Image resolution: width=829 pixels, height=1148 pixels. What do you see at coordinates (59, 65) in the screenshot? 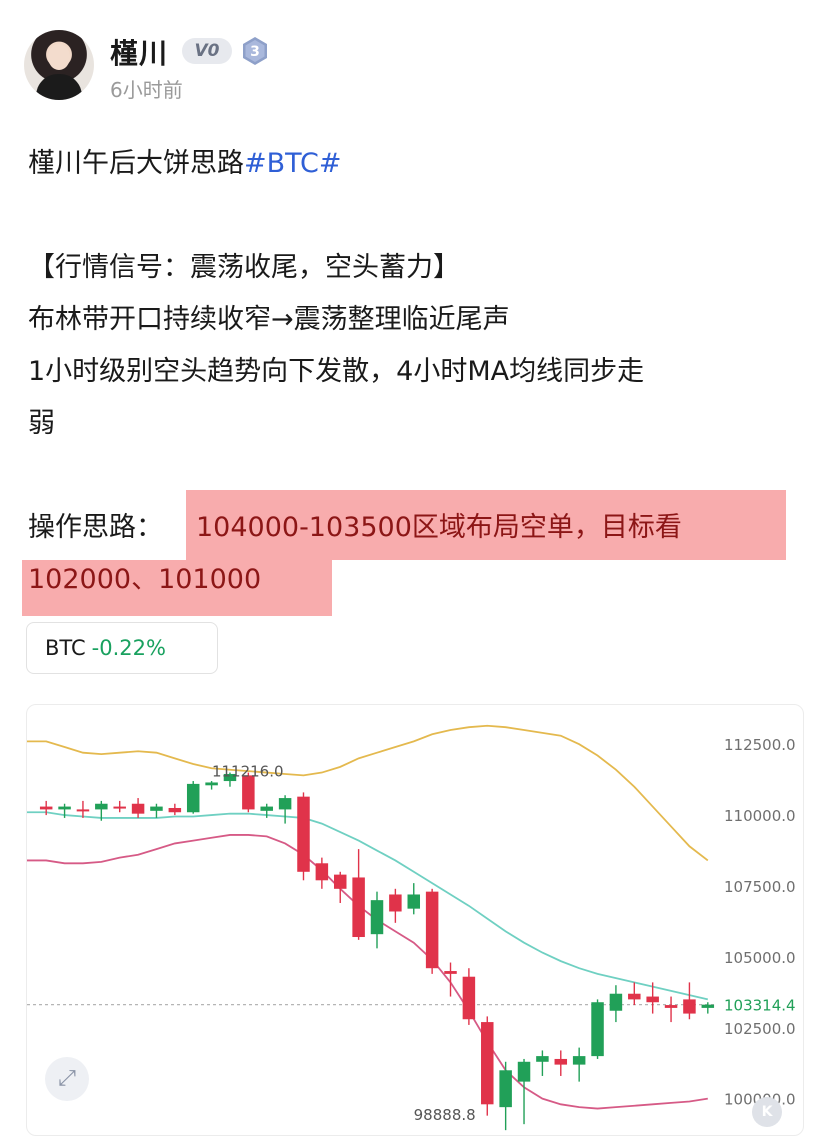
I see `avatar` at bounding box center [59, 65].